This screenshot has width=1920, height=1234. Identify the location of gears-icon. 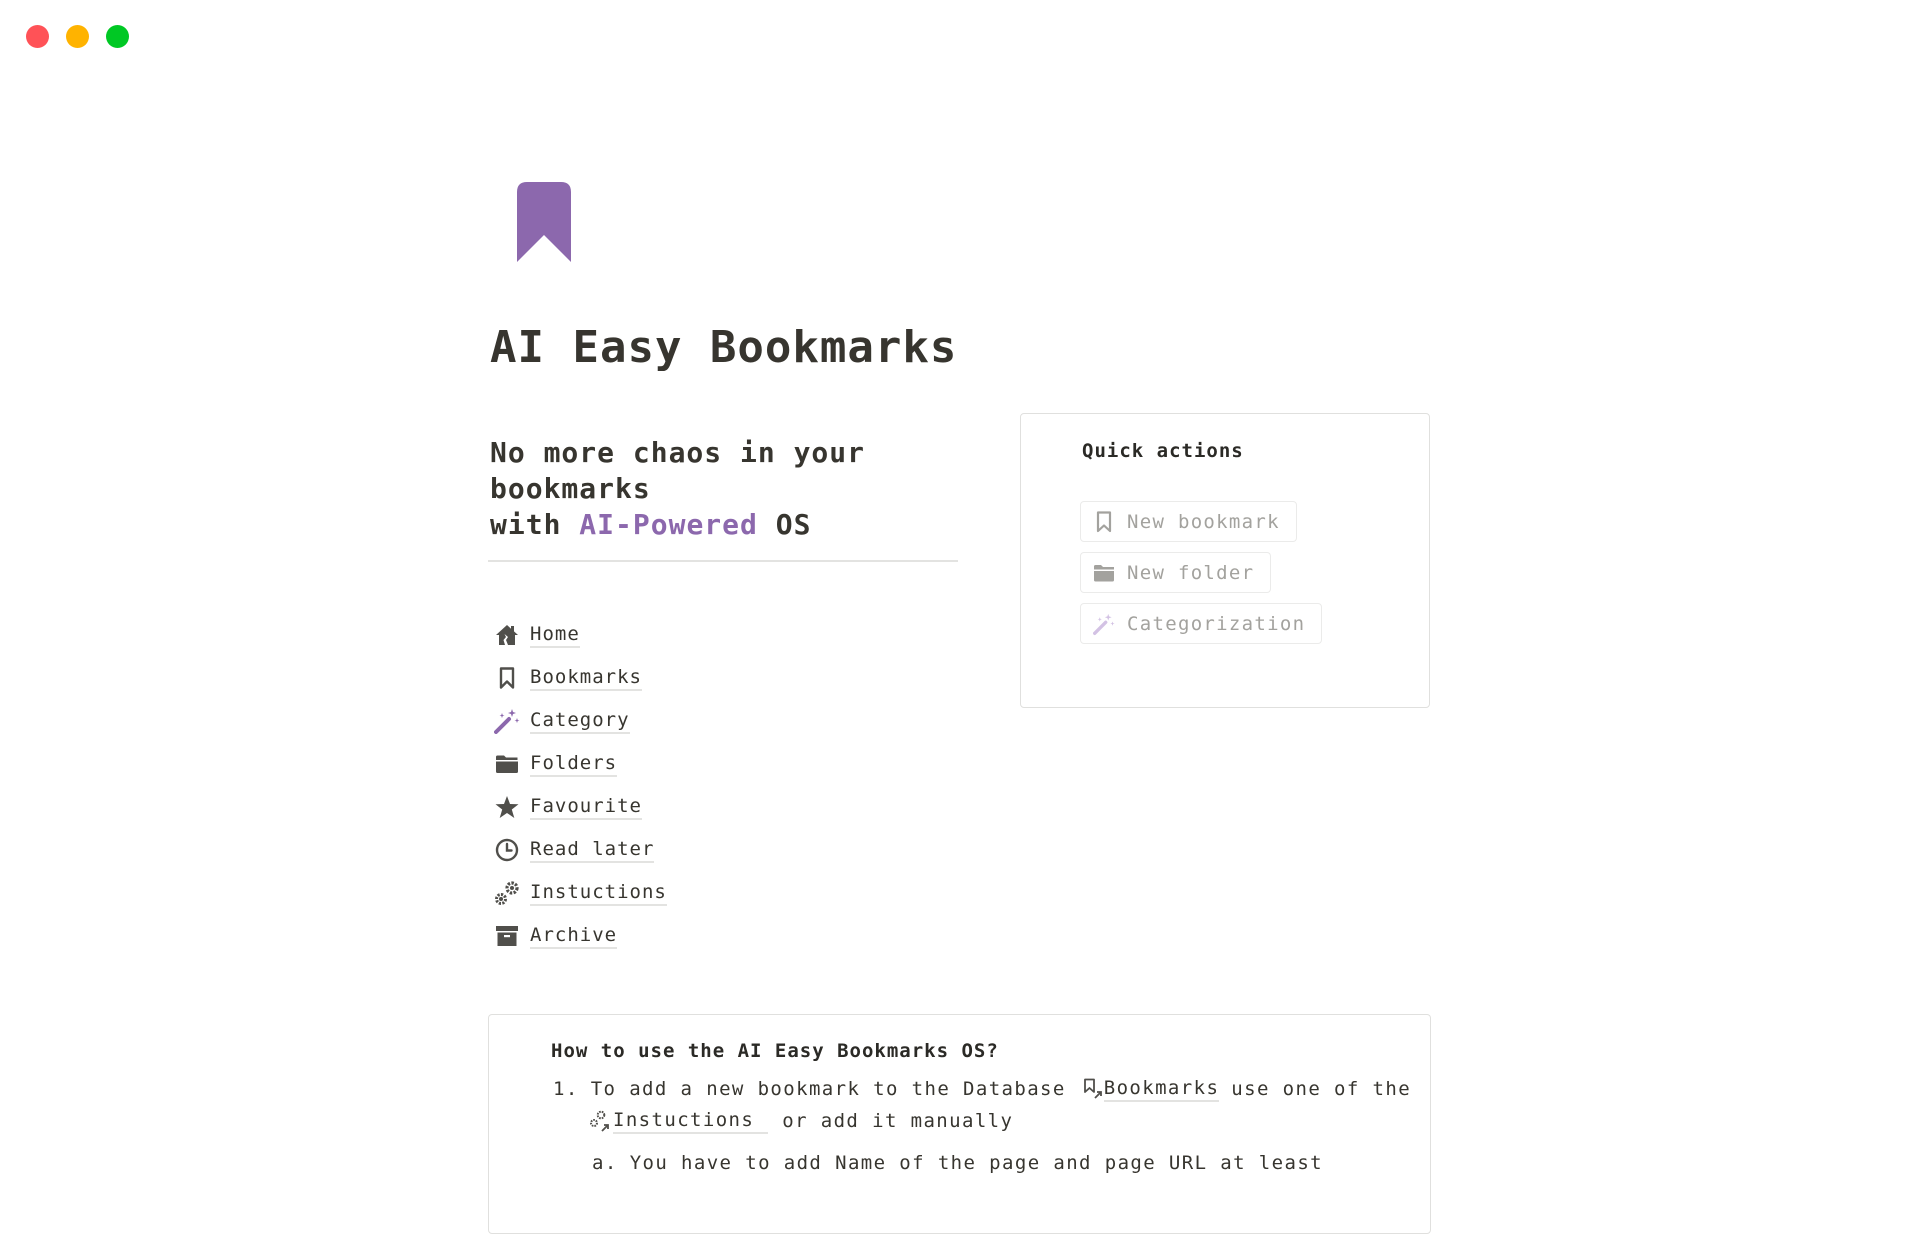
(507, 893).